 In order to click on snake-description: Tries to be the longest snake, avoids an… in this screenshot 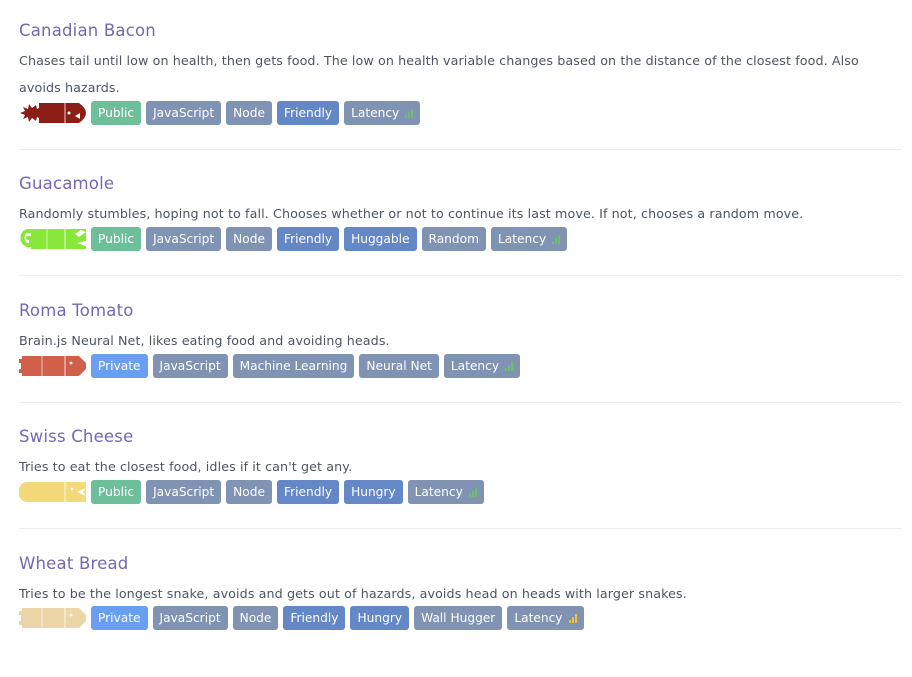, I will do `click(353, 593)`.